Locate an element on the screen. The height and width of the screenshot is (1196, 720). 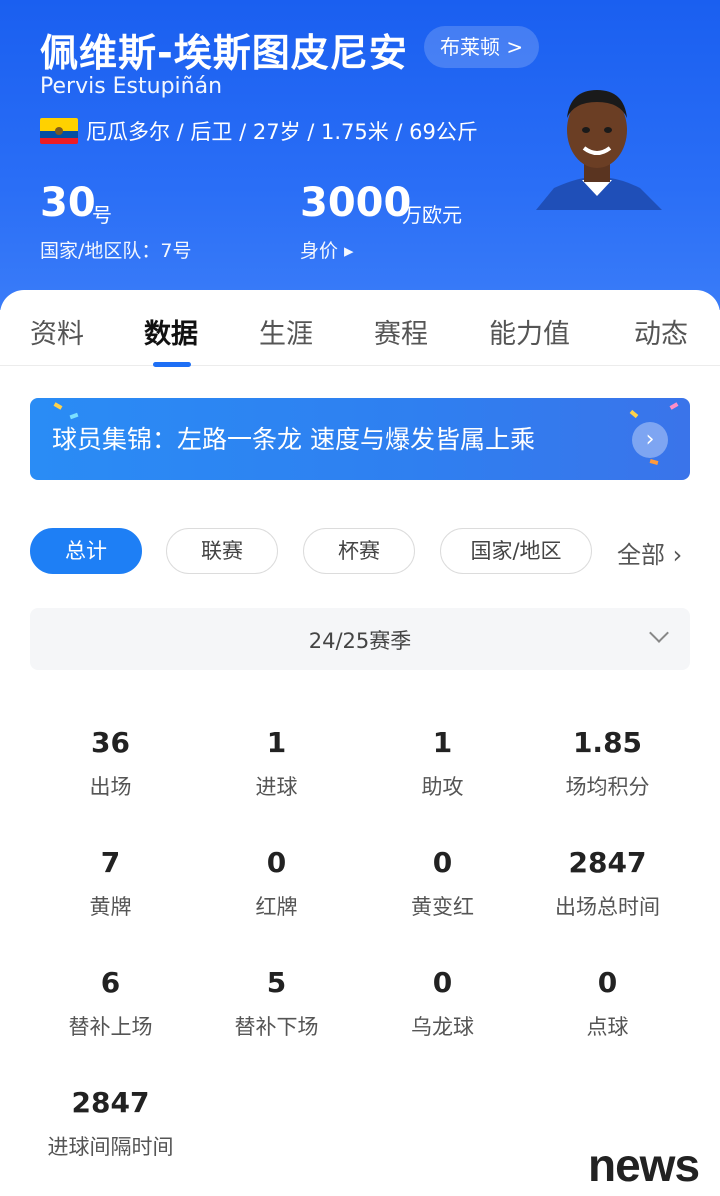
player-name-en: Pervis Estupiñán is located at coordinates (131, 86).